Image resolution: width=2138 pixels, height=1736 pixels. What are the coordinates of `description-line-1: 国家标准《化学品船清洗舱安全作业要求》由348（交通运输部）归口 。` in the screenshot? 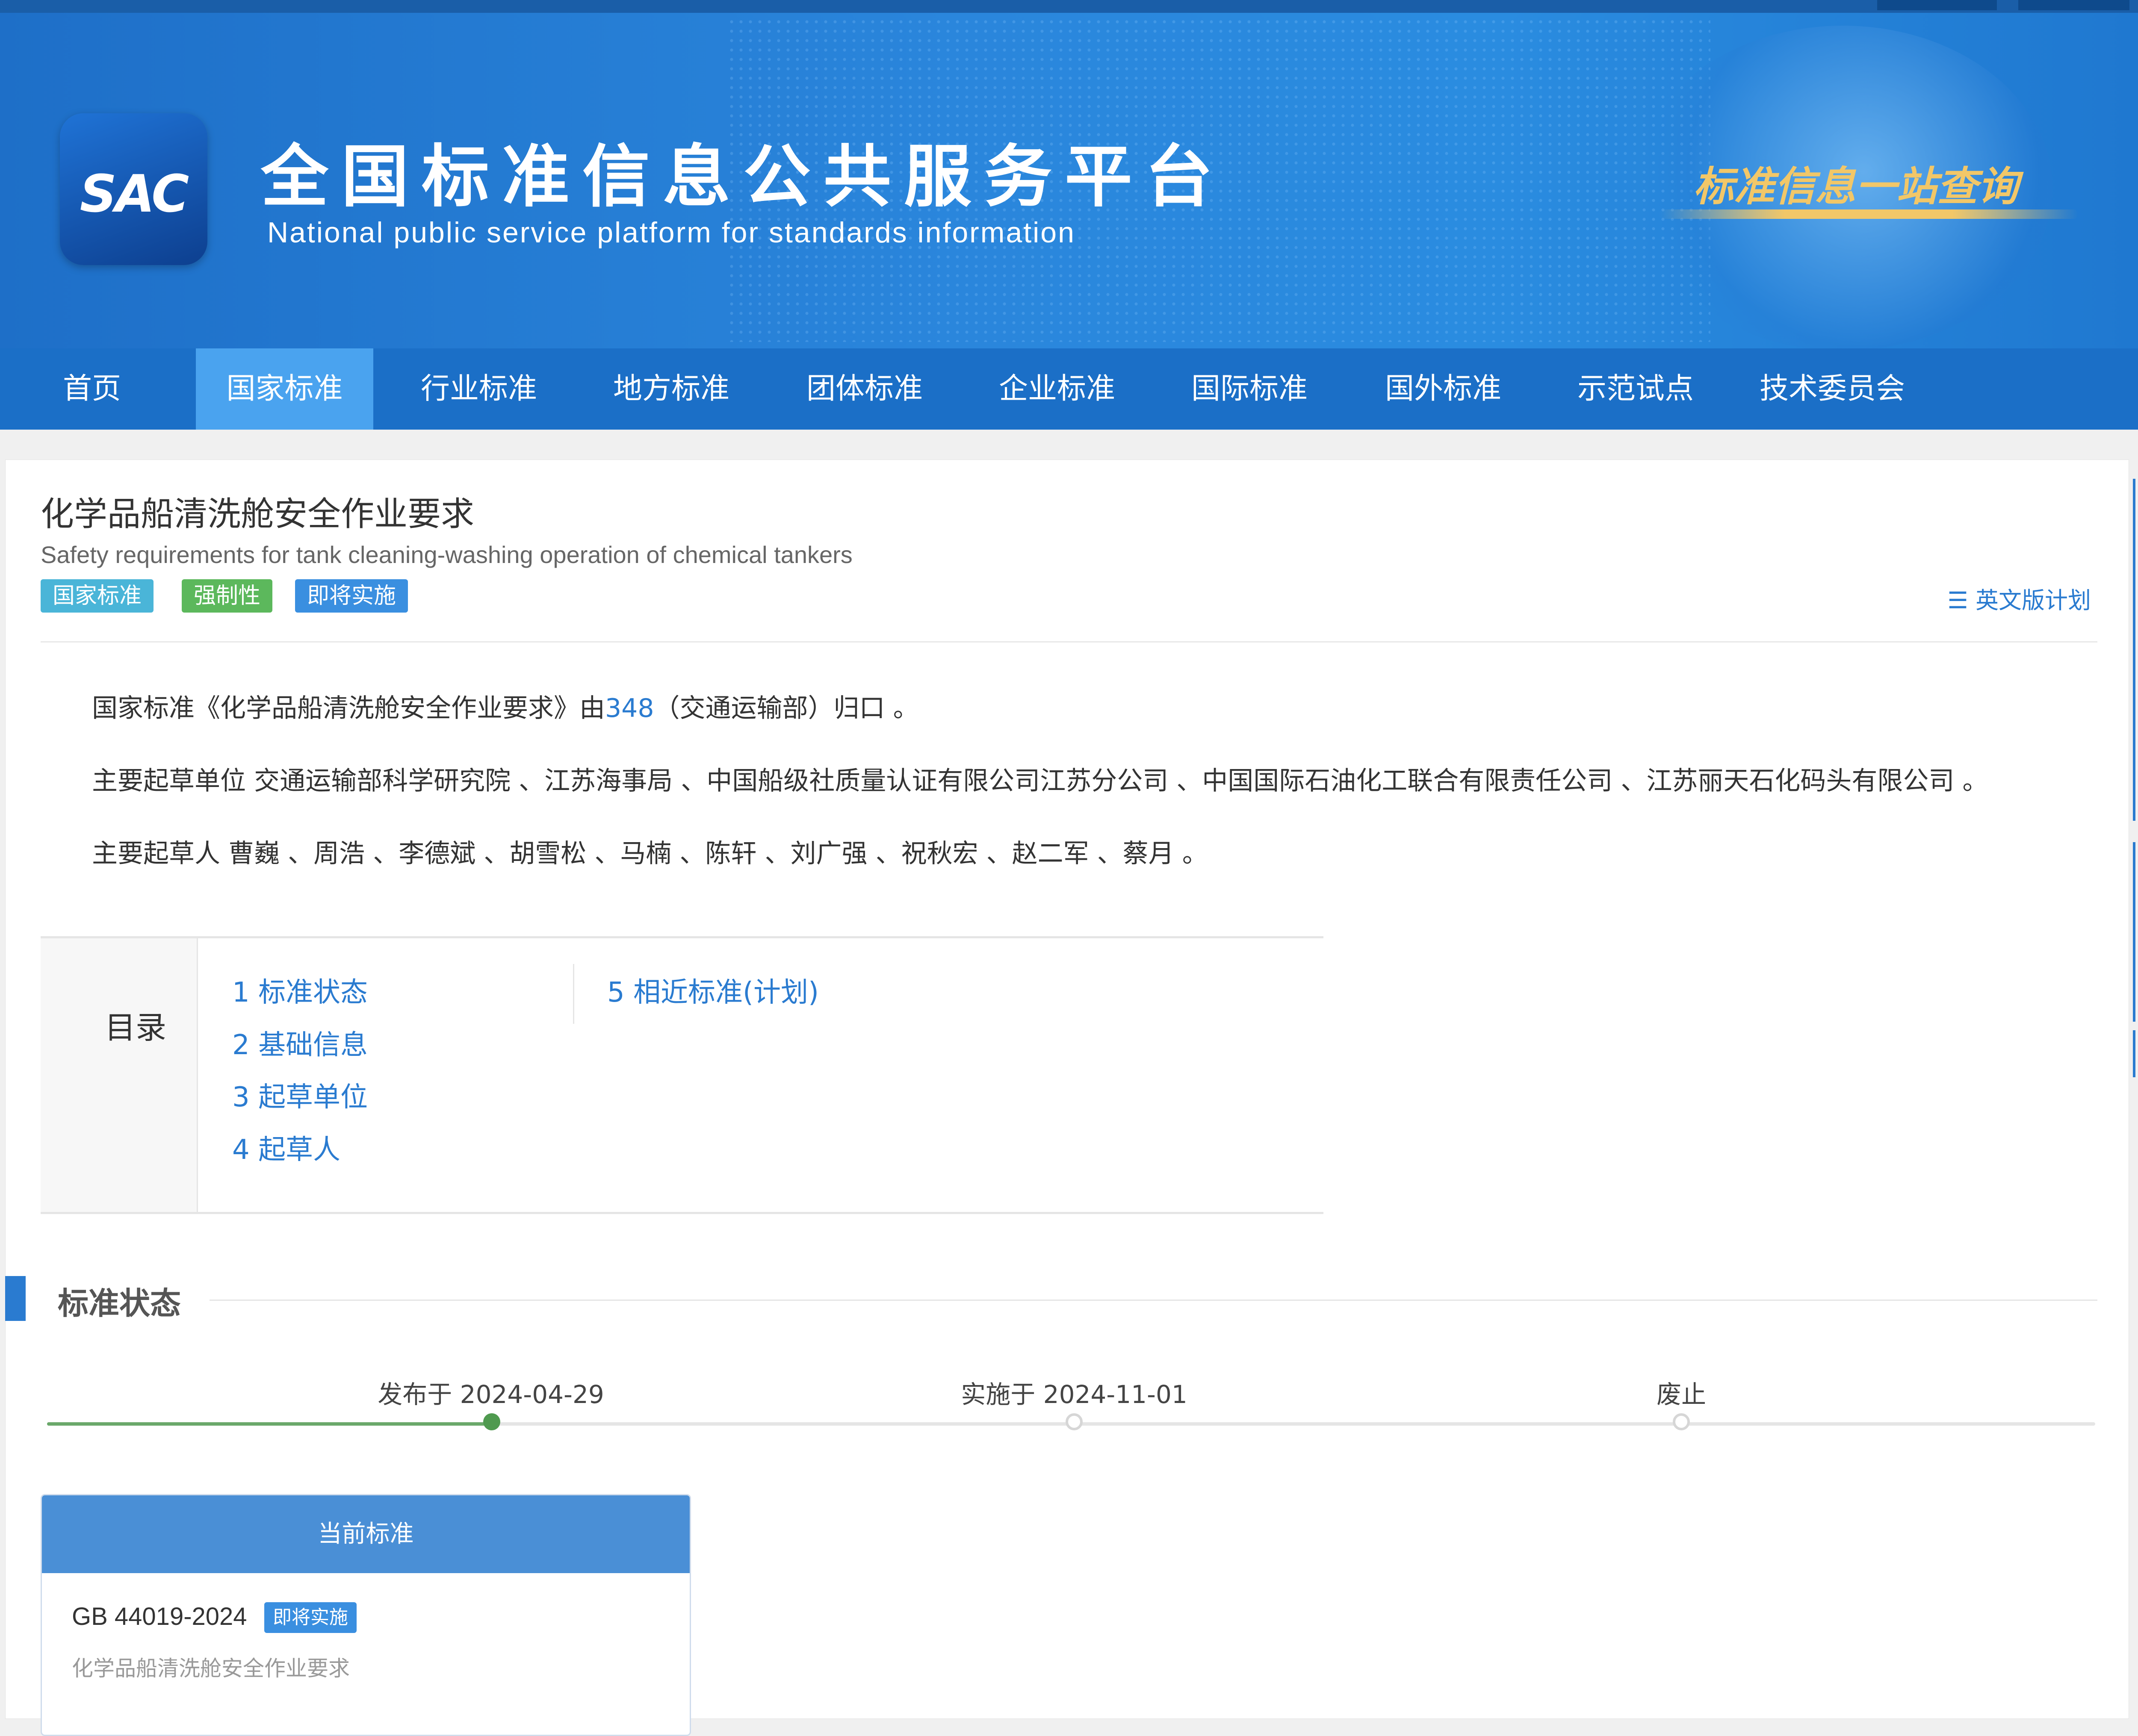 It's located at (505, 706).